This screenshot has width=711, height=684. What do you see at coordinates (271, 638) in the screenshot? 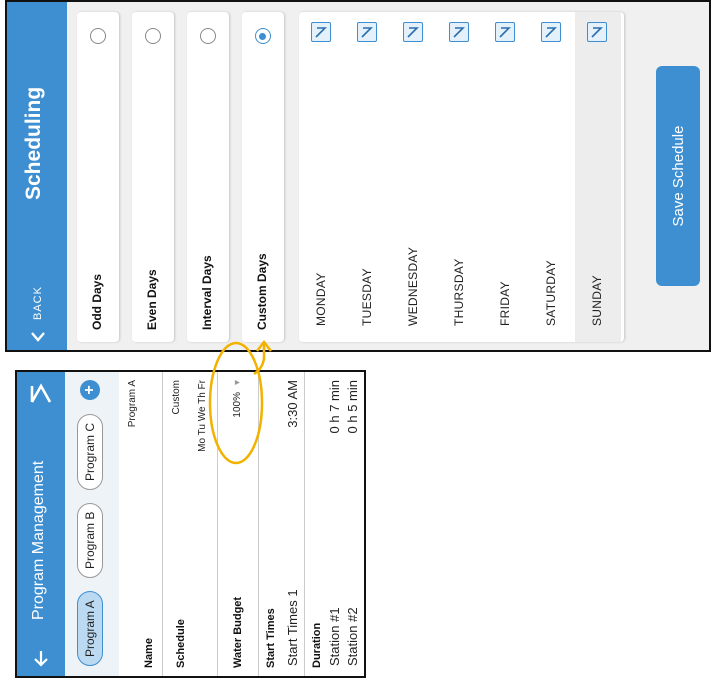
I see `start-times-label: Start Times` at bounding box center [271, 638].